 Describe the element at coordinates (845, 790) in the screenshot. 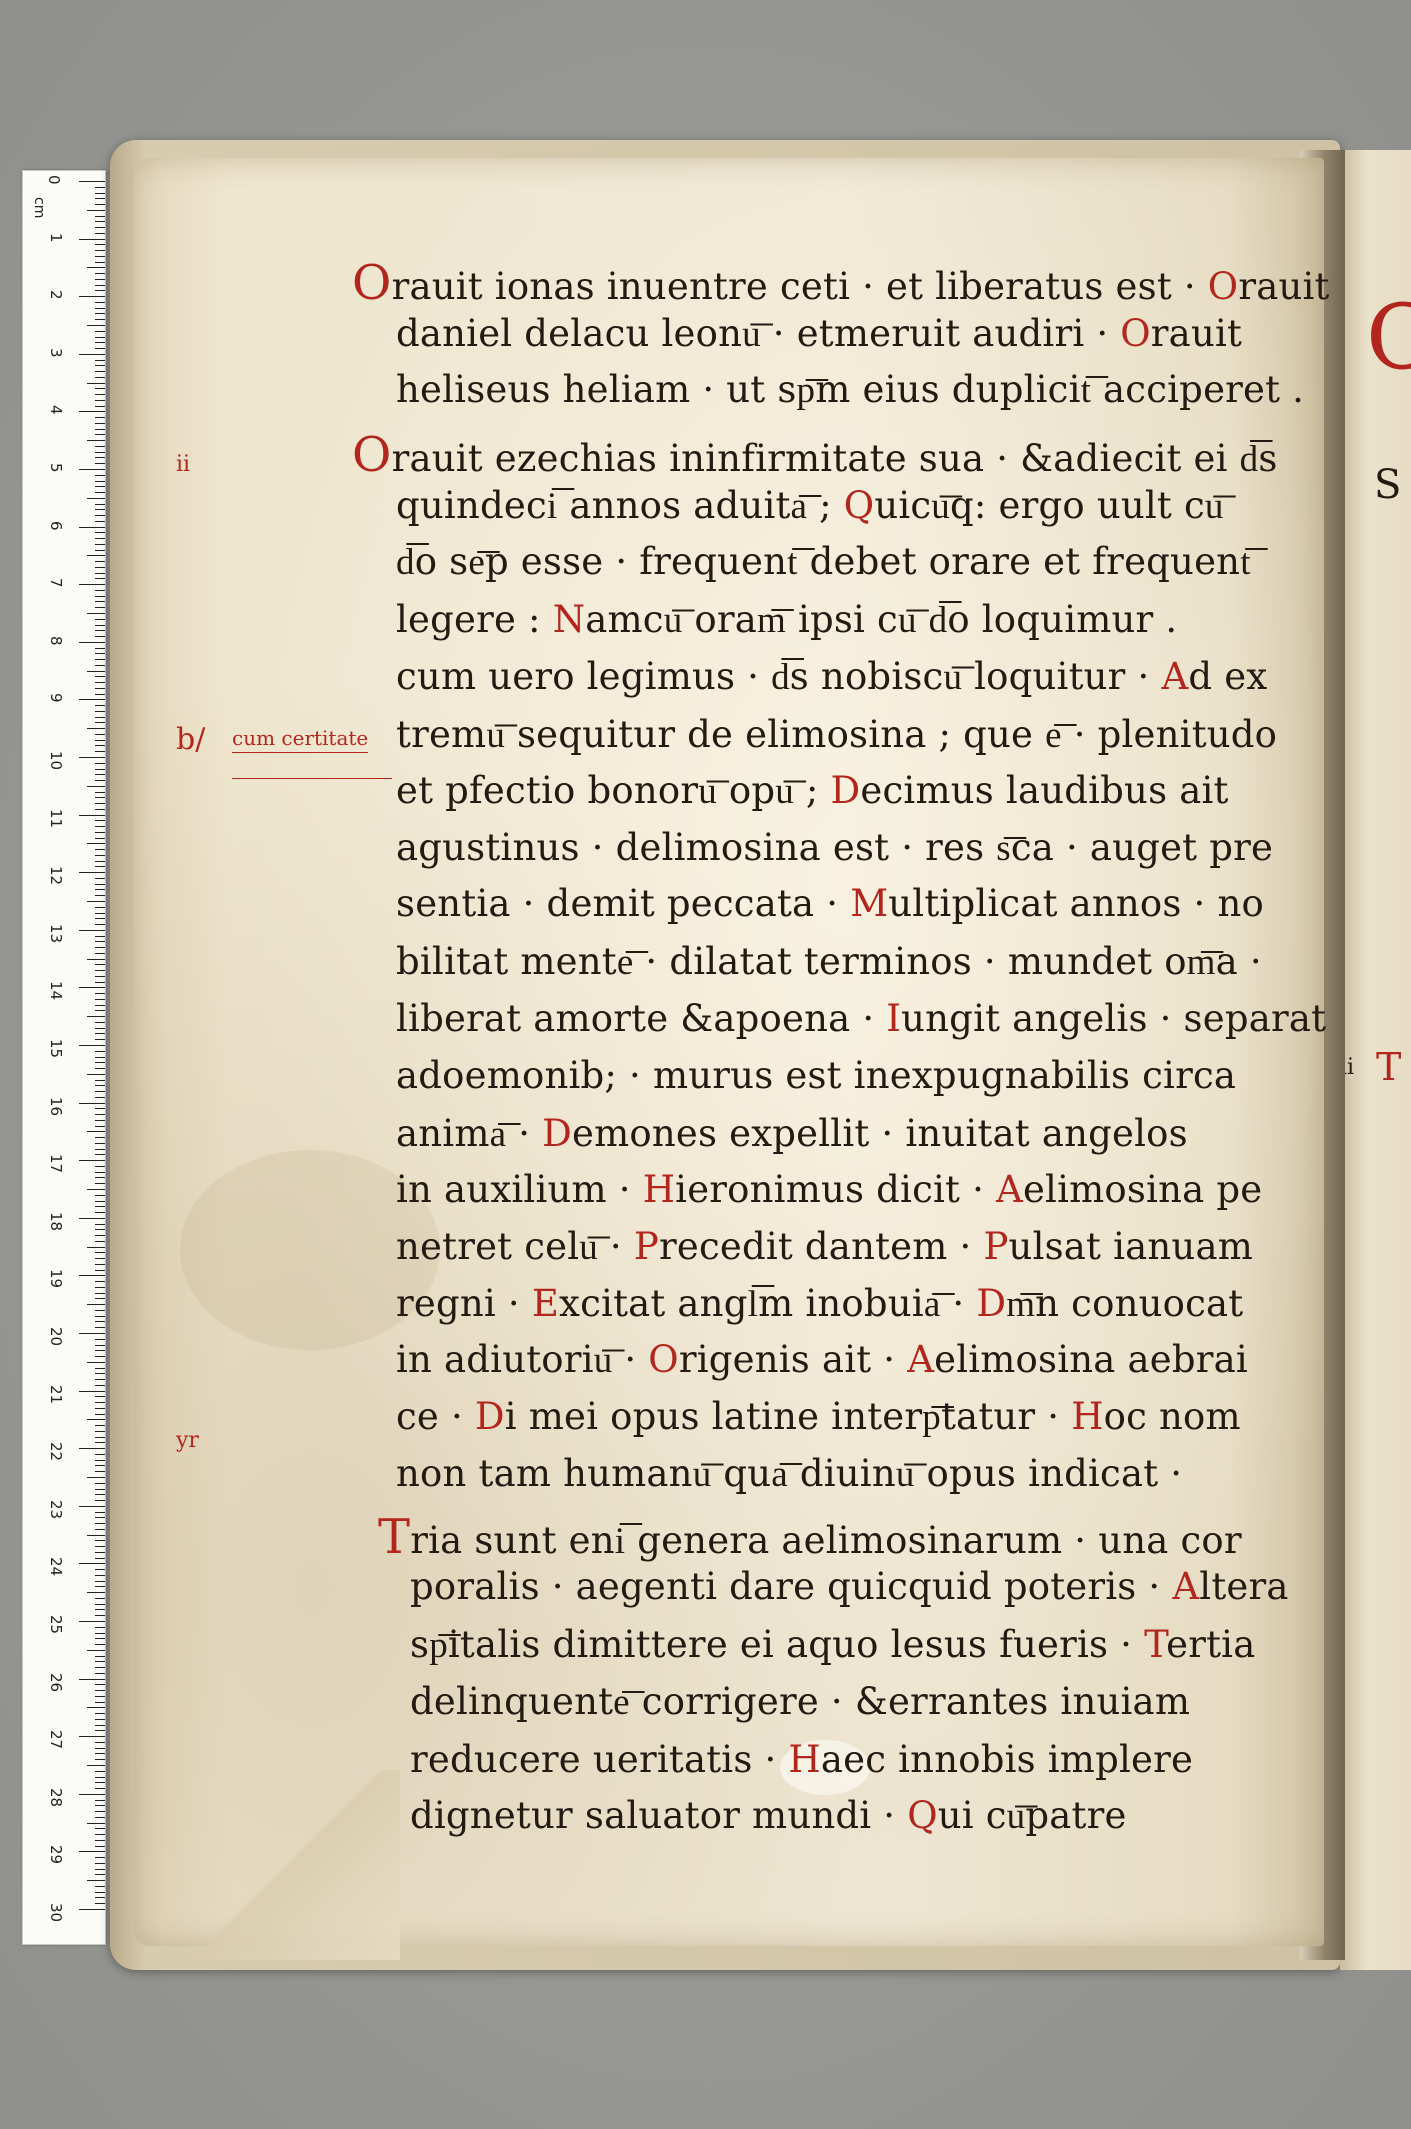

I see `rubricated-initial: D` at that location.